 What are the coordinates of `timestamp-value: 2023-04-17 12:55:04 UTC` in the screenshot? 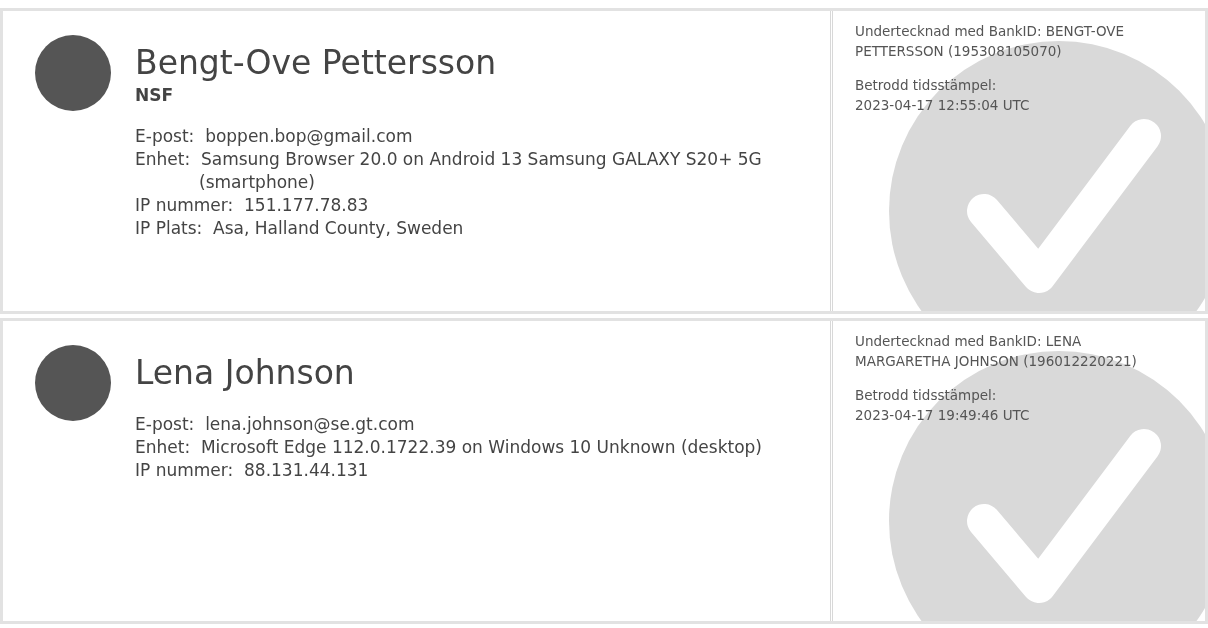 It's located at (943, 105).